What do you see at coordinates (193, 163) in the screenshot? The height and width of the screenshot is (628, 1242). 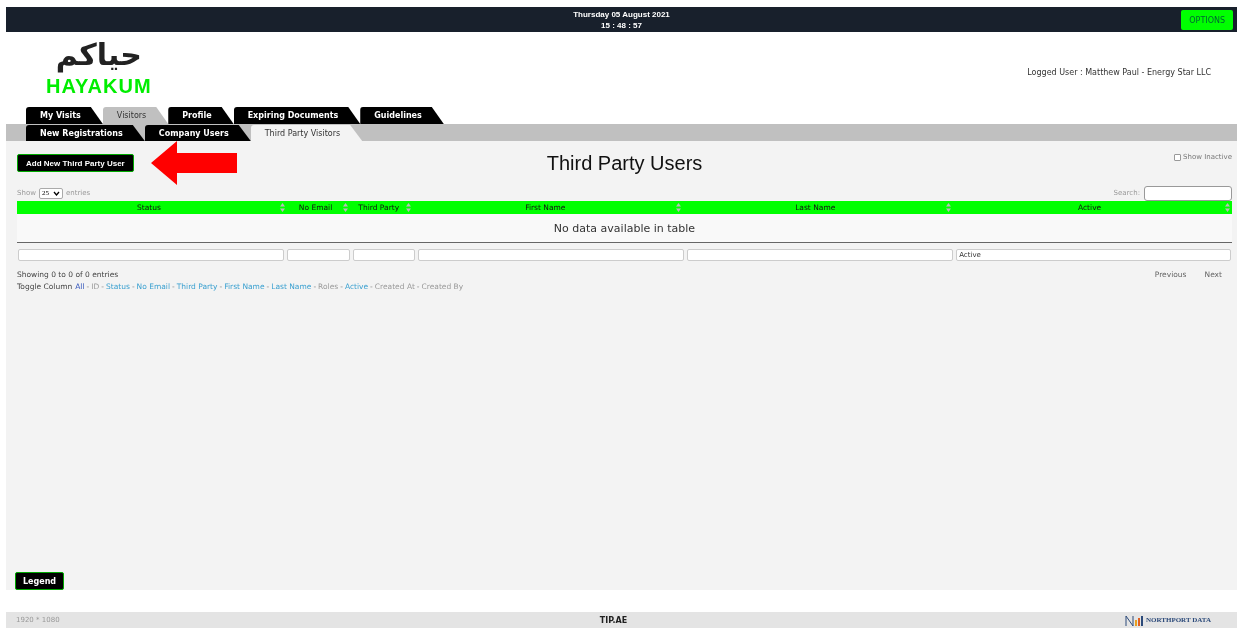 I see `arrow-icon` at bounding box center [193, 163].